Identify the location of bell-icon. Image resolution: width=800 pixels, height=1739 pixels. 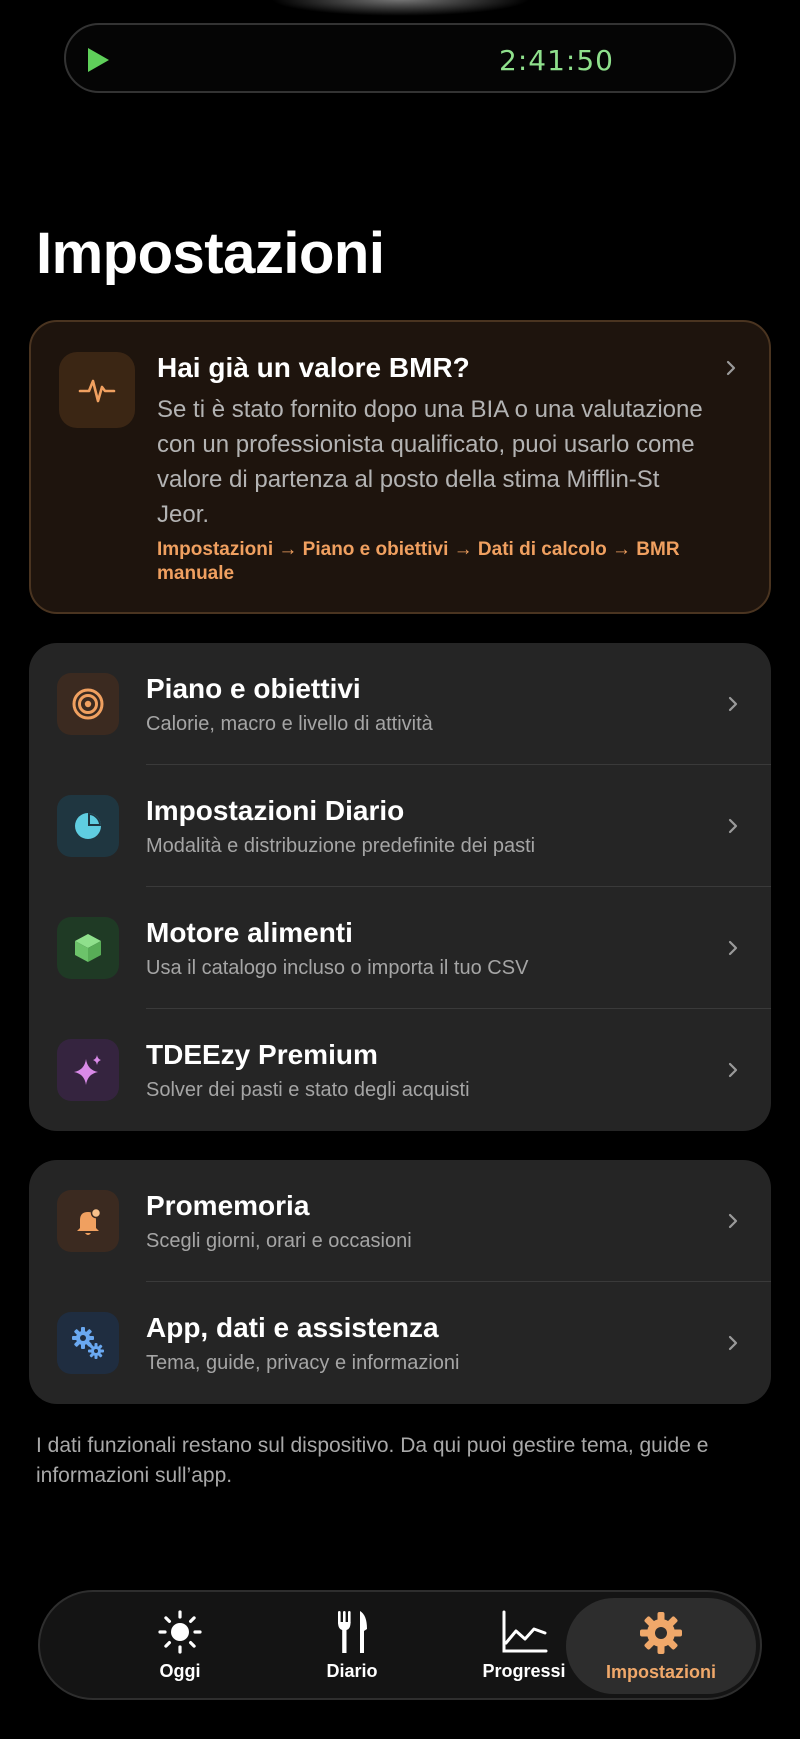
(88, 1221).